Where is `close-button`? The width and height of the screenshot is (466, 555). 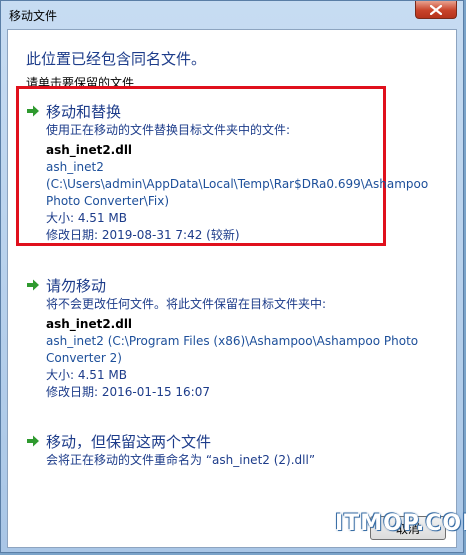
close-button is located at coordinates (436, 10).